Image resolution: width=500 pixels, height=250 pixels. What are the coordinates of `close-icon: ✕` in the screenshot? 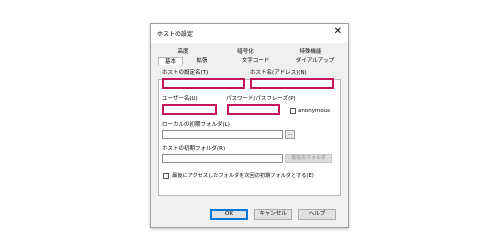 It's located at (338, 32).